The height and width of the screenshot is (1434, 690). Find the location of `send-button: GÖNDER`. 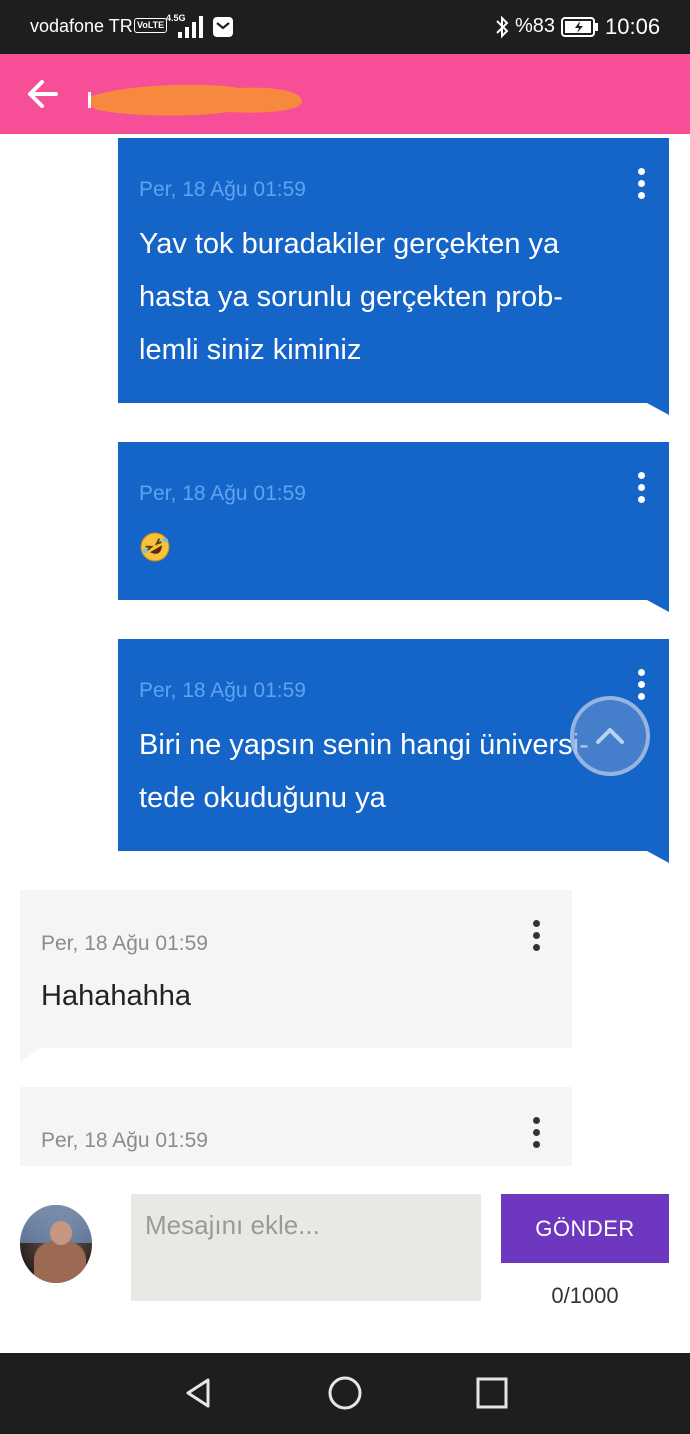

send-button: GÖNDER is located at coordinates (585, 1228).